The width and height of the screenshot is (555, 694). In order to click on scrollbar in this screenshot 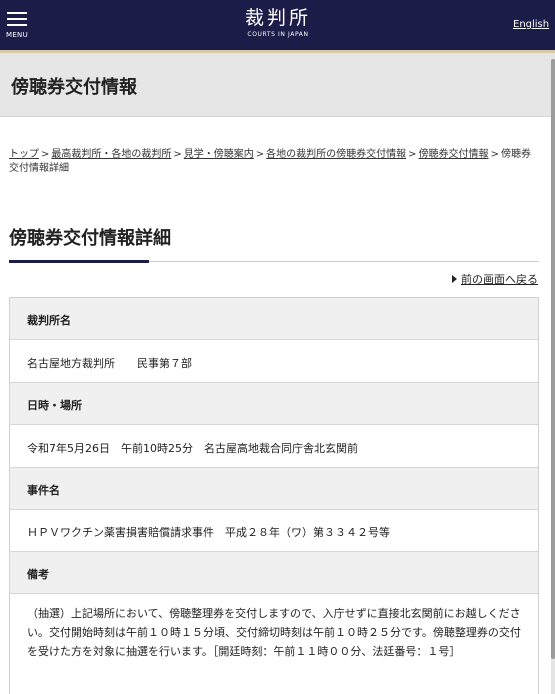, I will do `click(553, 373)`.